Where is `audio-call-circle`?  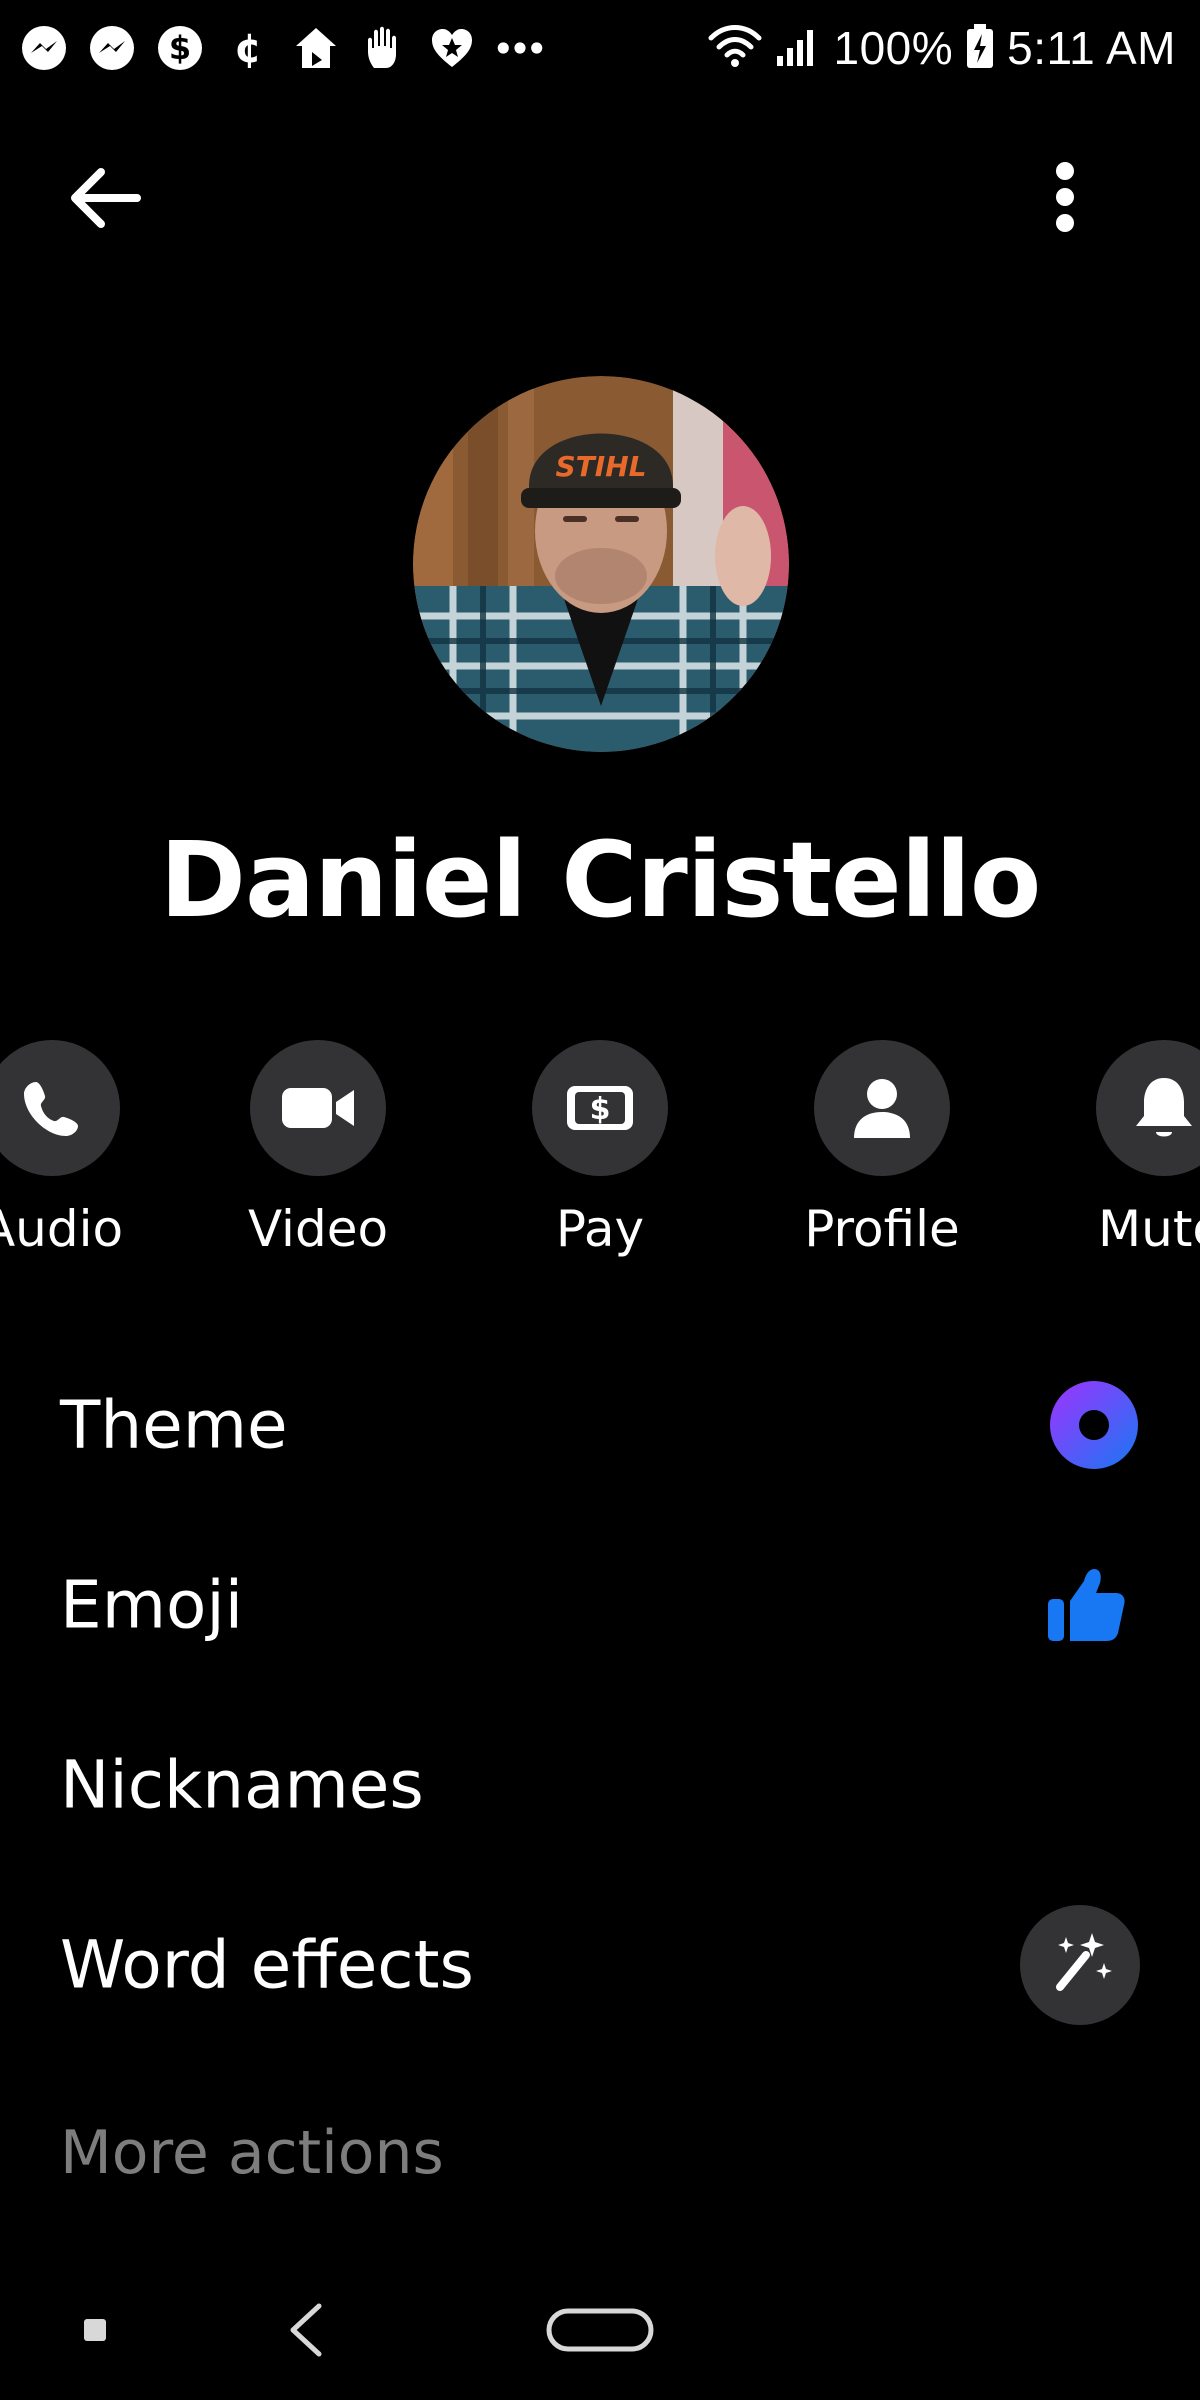 audio-call-circle is located at coordinates (60, 1108).